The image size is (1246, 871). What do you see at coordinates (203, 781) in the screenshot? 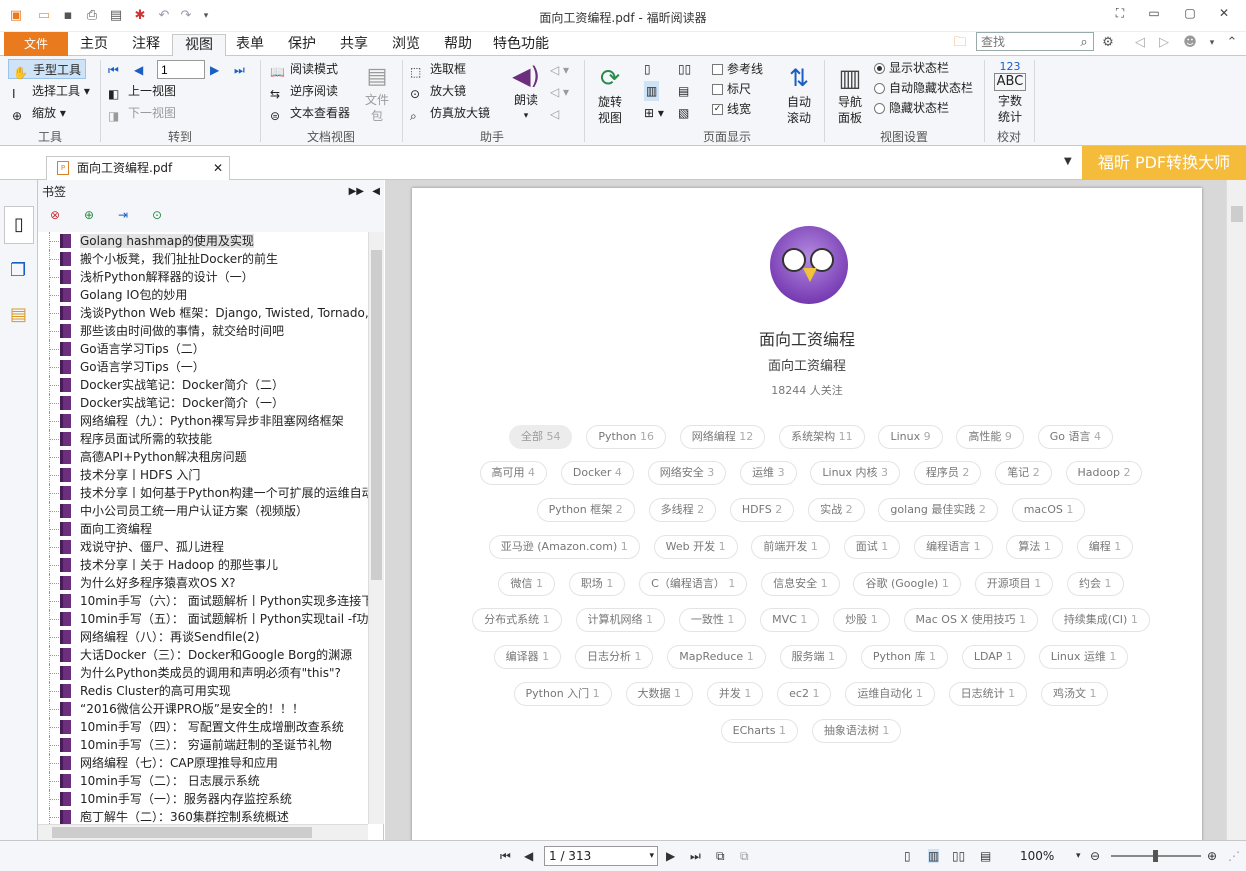
I see `bookmark-item: 10min手写（二）： 日志展示系统` at bounding box center [203, 781].